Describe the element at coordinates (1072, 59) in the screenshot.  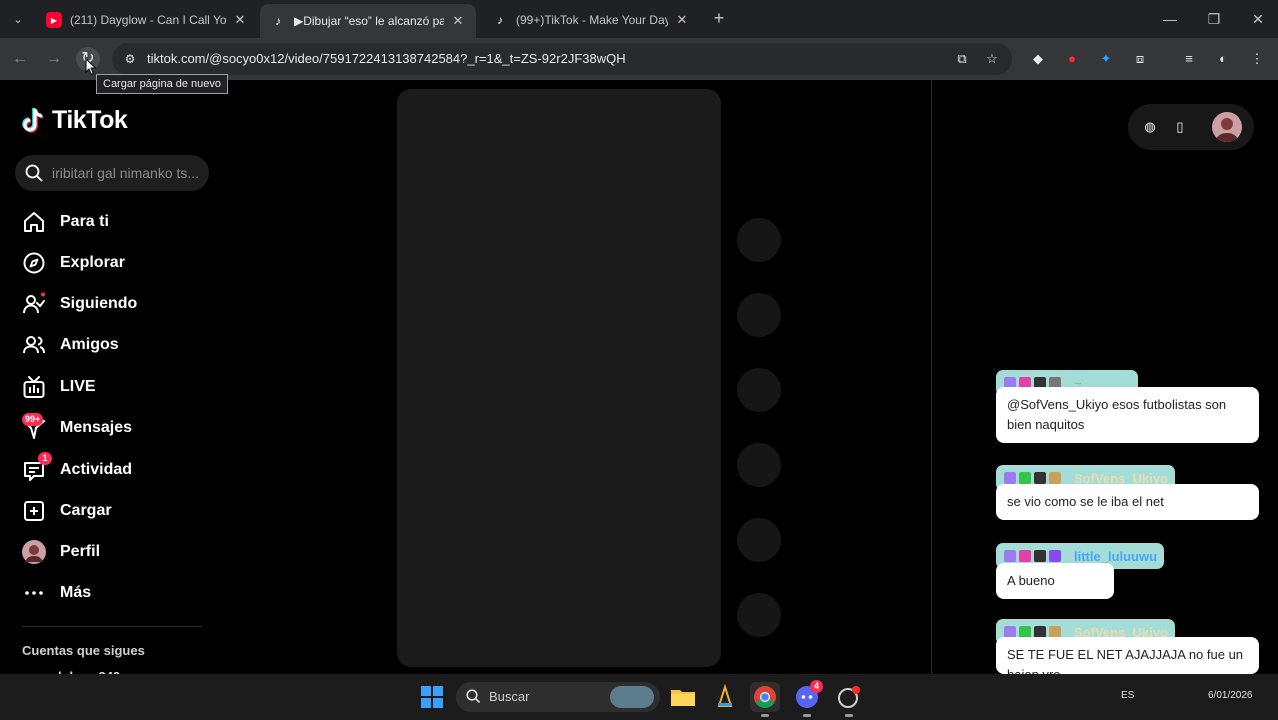
I see `extension-red-icon: ●` at that location.